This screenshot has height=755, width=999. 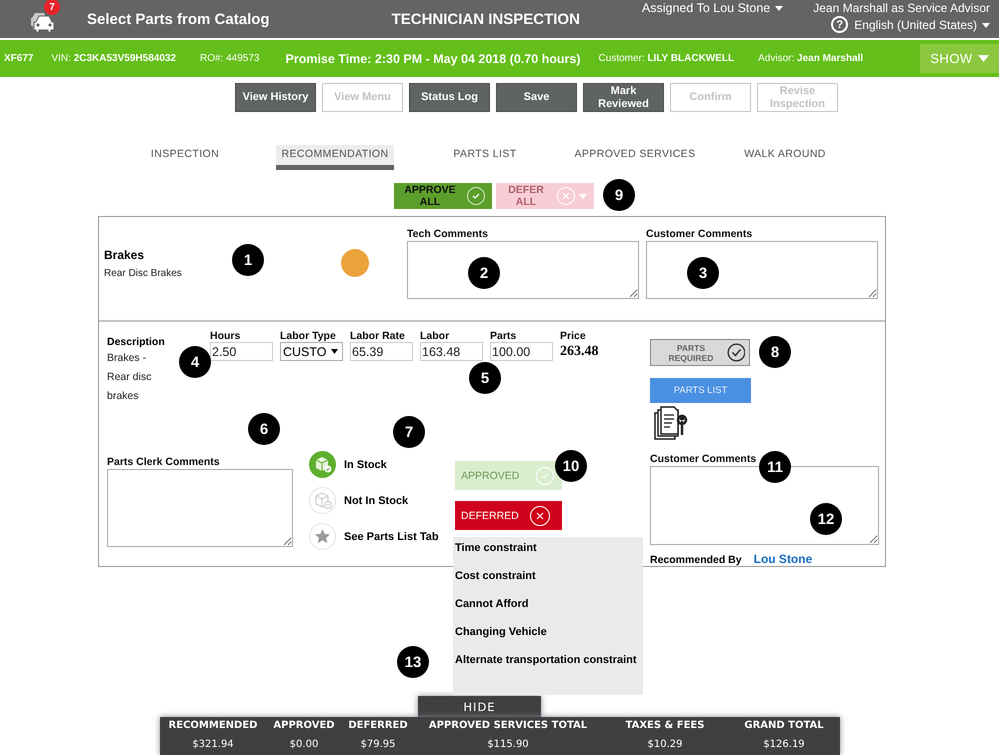 I want to click on item-subtitle: Rear Disc Brakes, so click(x=143, y=273).